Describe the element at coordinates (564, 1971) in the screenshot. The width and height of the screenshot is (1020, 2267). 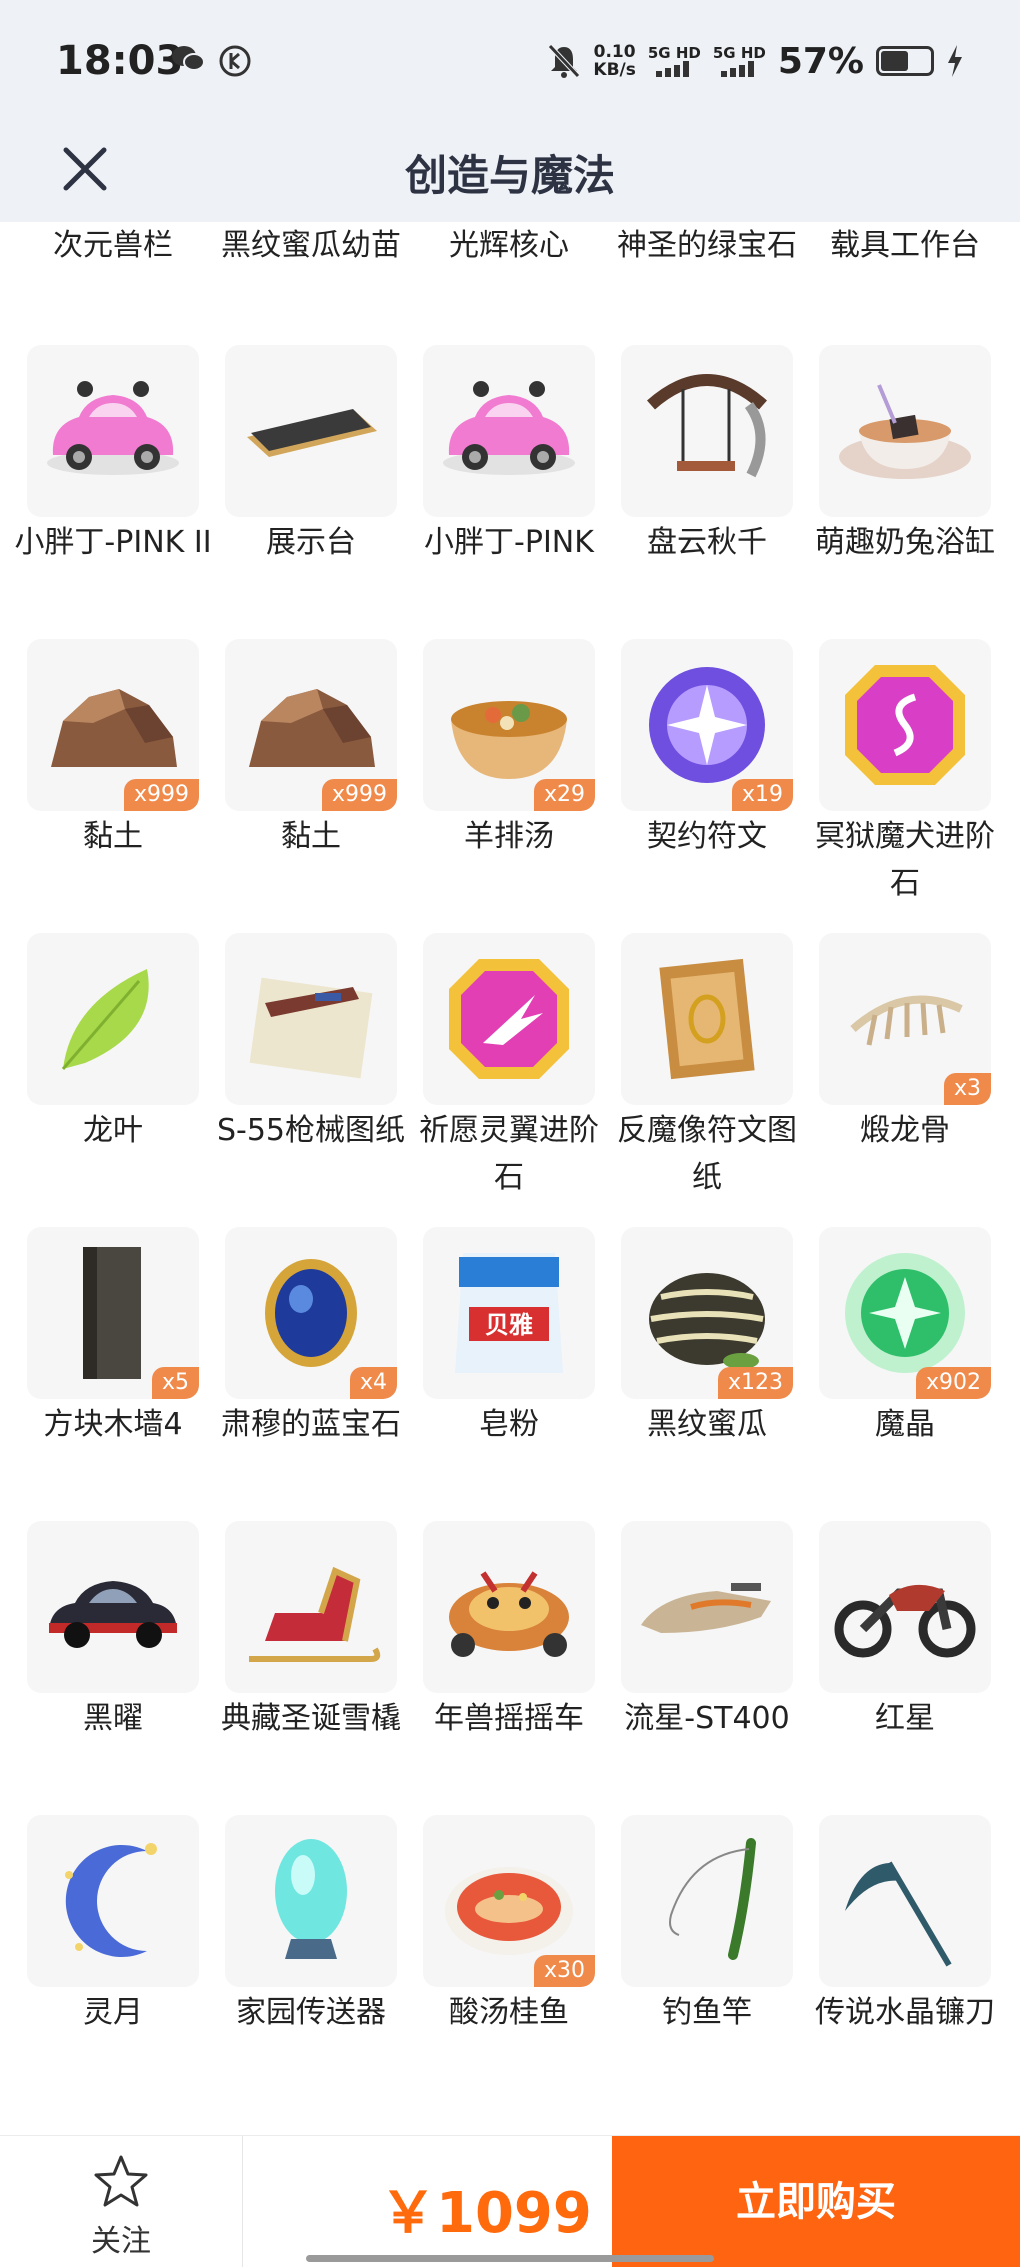
I see `quantity-badge: x30` at that location.